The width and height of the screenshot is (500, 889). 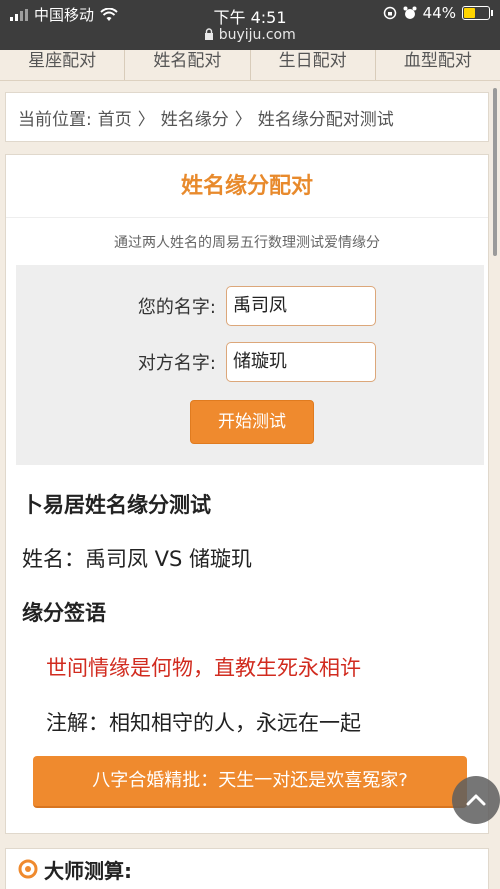 What do you see at coordinates (203, 668) in the screenshot?
I see `result-verse: 世间情缘是何物，直教生死永相许` at bounding box center [203, 668].